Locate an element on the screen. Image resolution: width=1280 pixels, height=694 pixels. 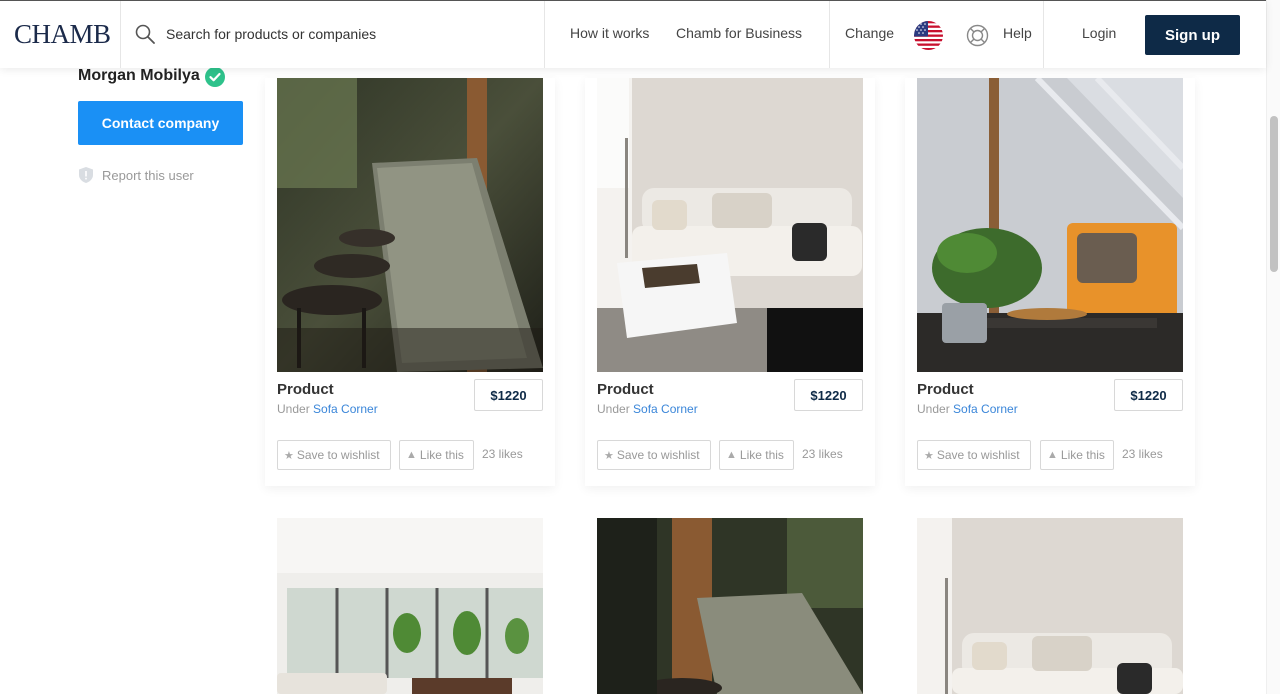
change-language-link: Change is located at coordinates (869, 33).